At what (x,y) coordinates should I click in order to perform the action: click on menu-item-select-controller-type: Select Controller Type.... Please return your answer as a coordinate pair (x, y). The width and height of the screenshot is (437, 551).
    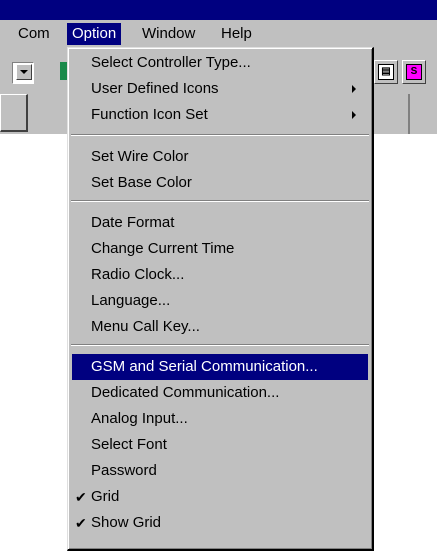
    Looking at the image, I should click on (220, 63).